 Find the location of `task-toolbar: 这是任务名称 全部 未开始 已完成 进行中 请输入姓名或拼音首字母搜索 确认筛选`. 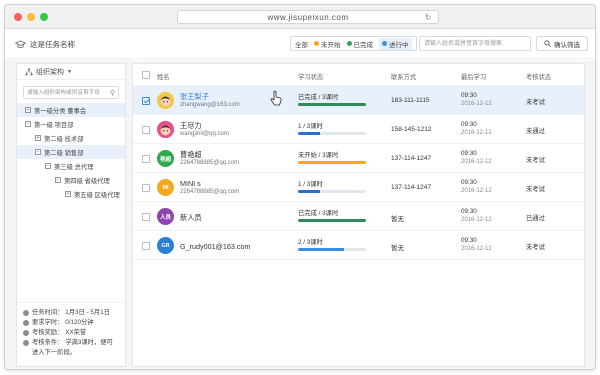

task-toolbar: 这是任务名称 全部 未开始 已完成 进行中 请输入姓名或拼音首字母搜索 确认筛选 is located at coordinates (300, 44).